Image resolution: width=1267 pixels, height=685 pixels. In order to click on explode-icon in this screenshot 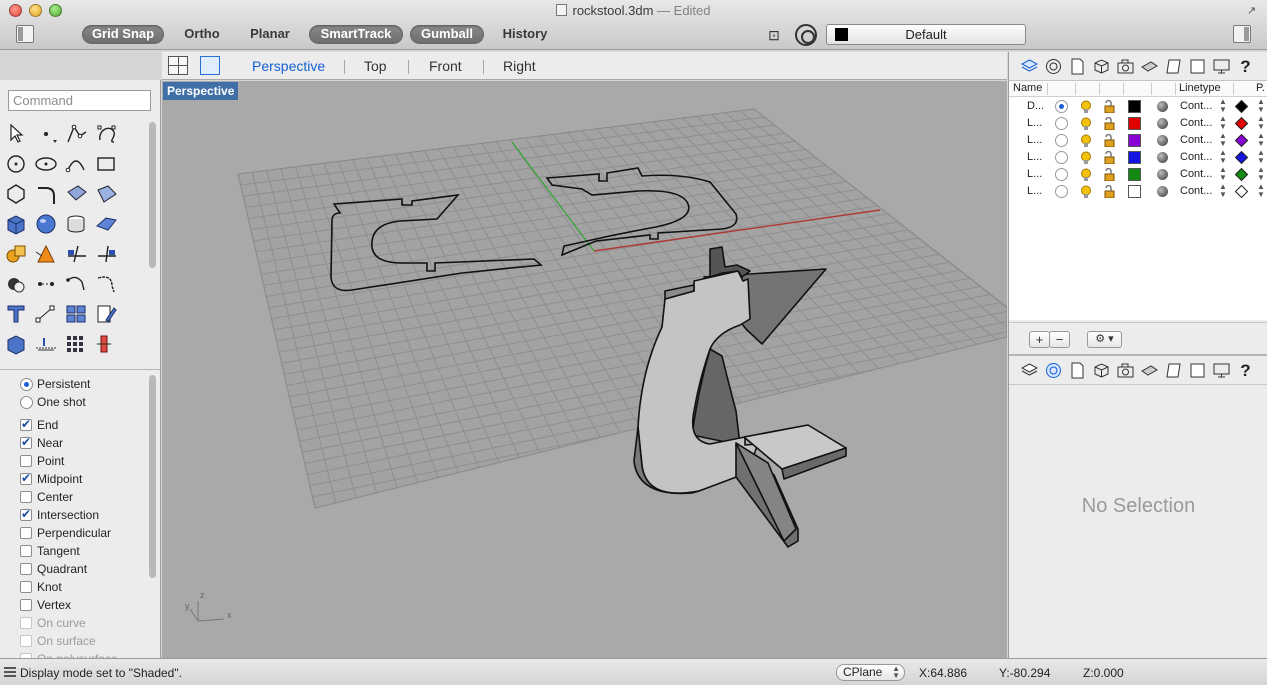, I will do `click(47, 254)`.